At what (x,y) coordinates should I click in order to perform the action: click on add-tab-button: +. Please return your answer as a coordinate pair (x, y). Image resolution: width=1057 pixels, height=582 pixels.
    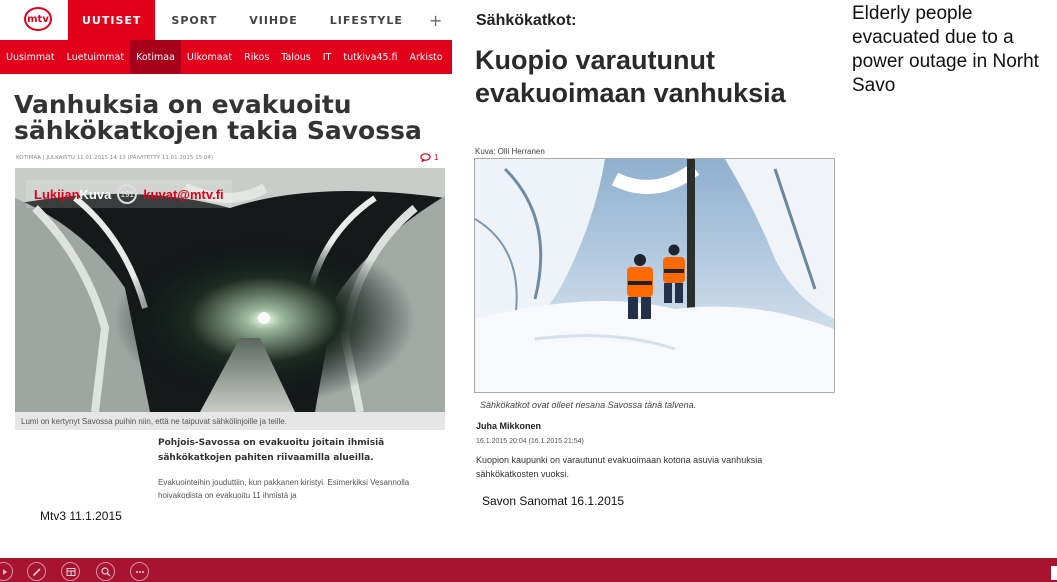
    Looking at the image, I should click on (436, 20).